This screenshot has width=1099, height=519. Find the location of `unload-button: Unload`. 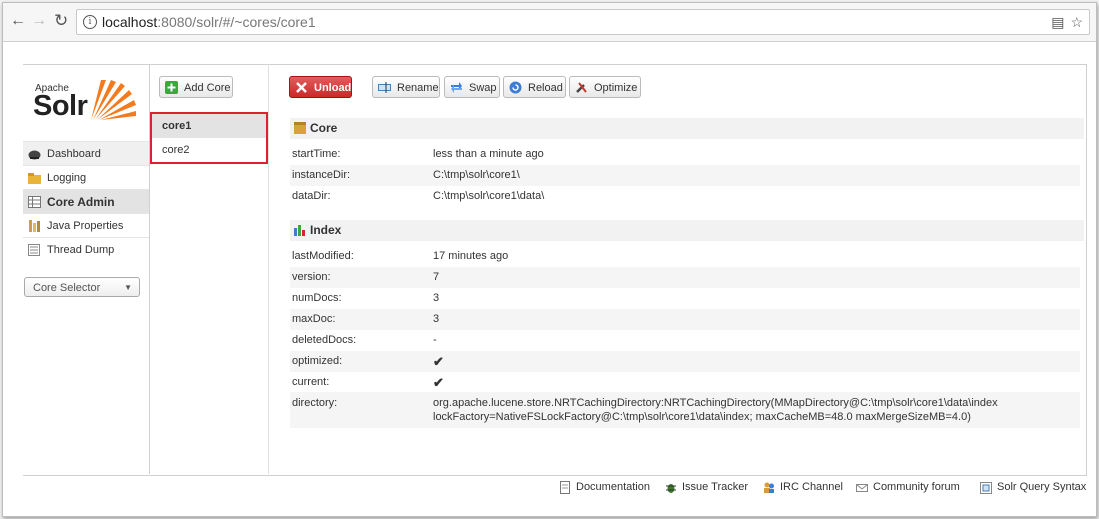

unload-button: Unload is located at coordinates (320, 87).